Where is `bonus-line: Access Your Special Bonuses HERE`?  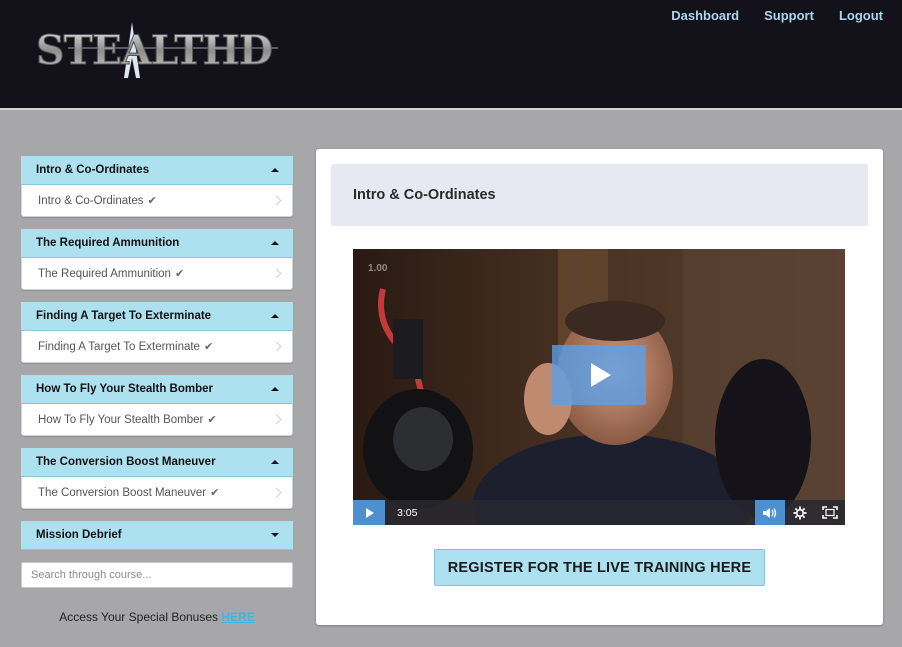 bonus-line: Access Your Special Bonuses HERE is located at coordinates (157, 617).